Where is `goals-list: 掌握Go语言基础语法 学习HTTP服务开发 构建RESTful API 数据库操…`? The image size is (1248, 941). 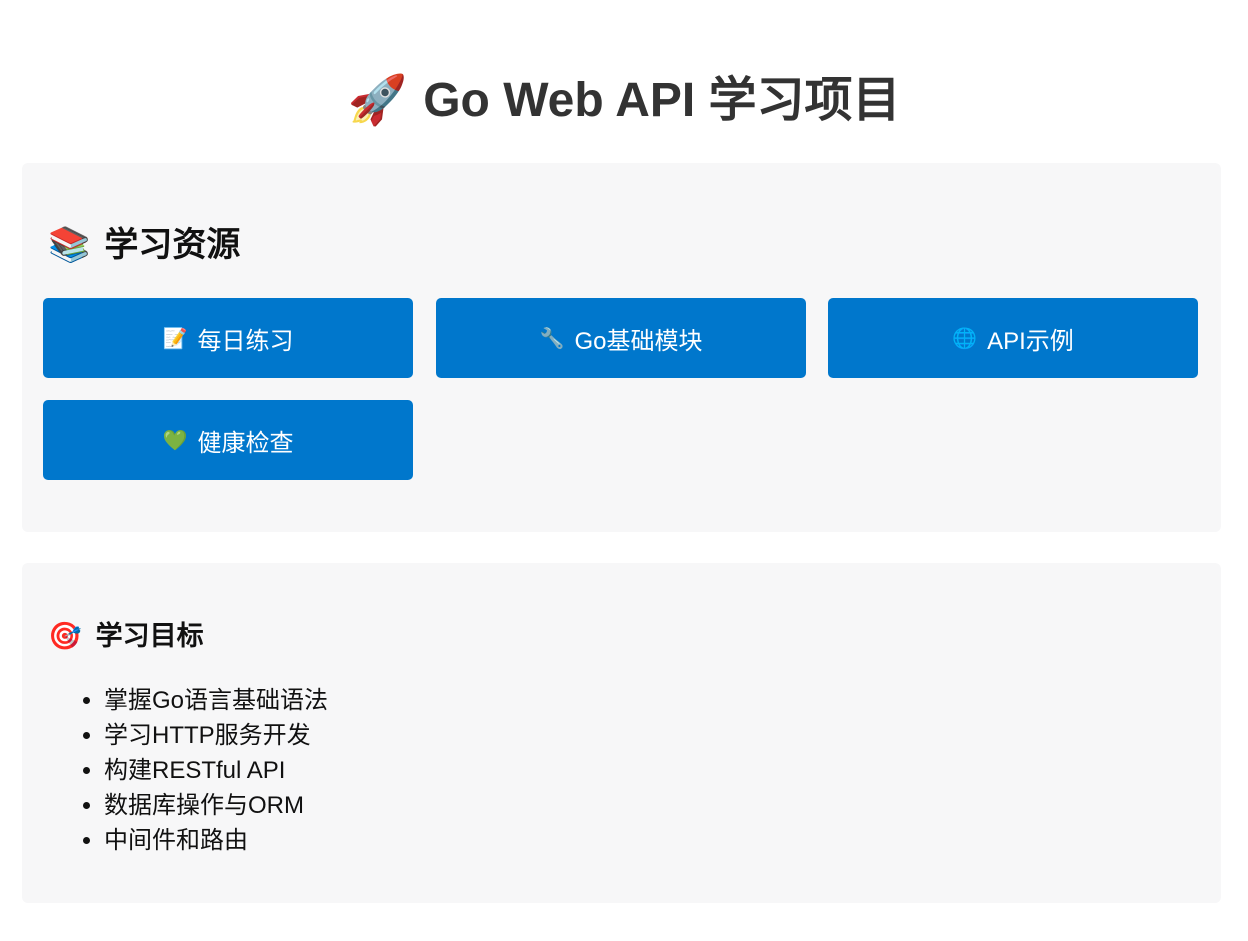 goals-list: 掌握Go语言基础语法 学习HTTP服务开发 构建RESTful API 数据库操… is located at coordinates (196, 770).